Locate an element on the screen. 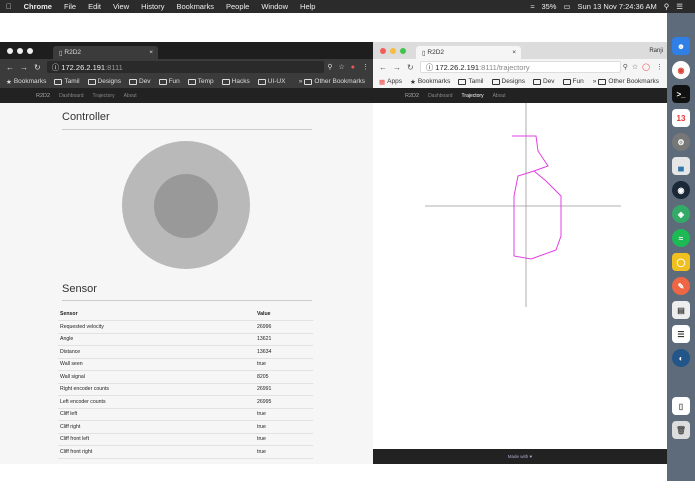 Image resolution: width=695 pixels, height=494 pixels. sensor-value: 26996 is located at coordinates (284, 327).